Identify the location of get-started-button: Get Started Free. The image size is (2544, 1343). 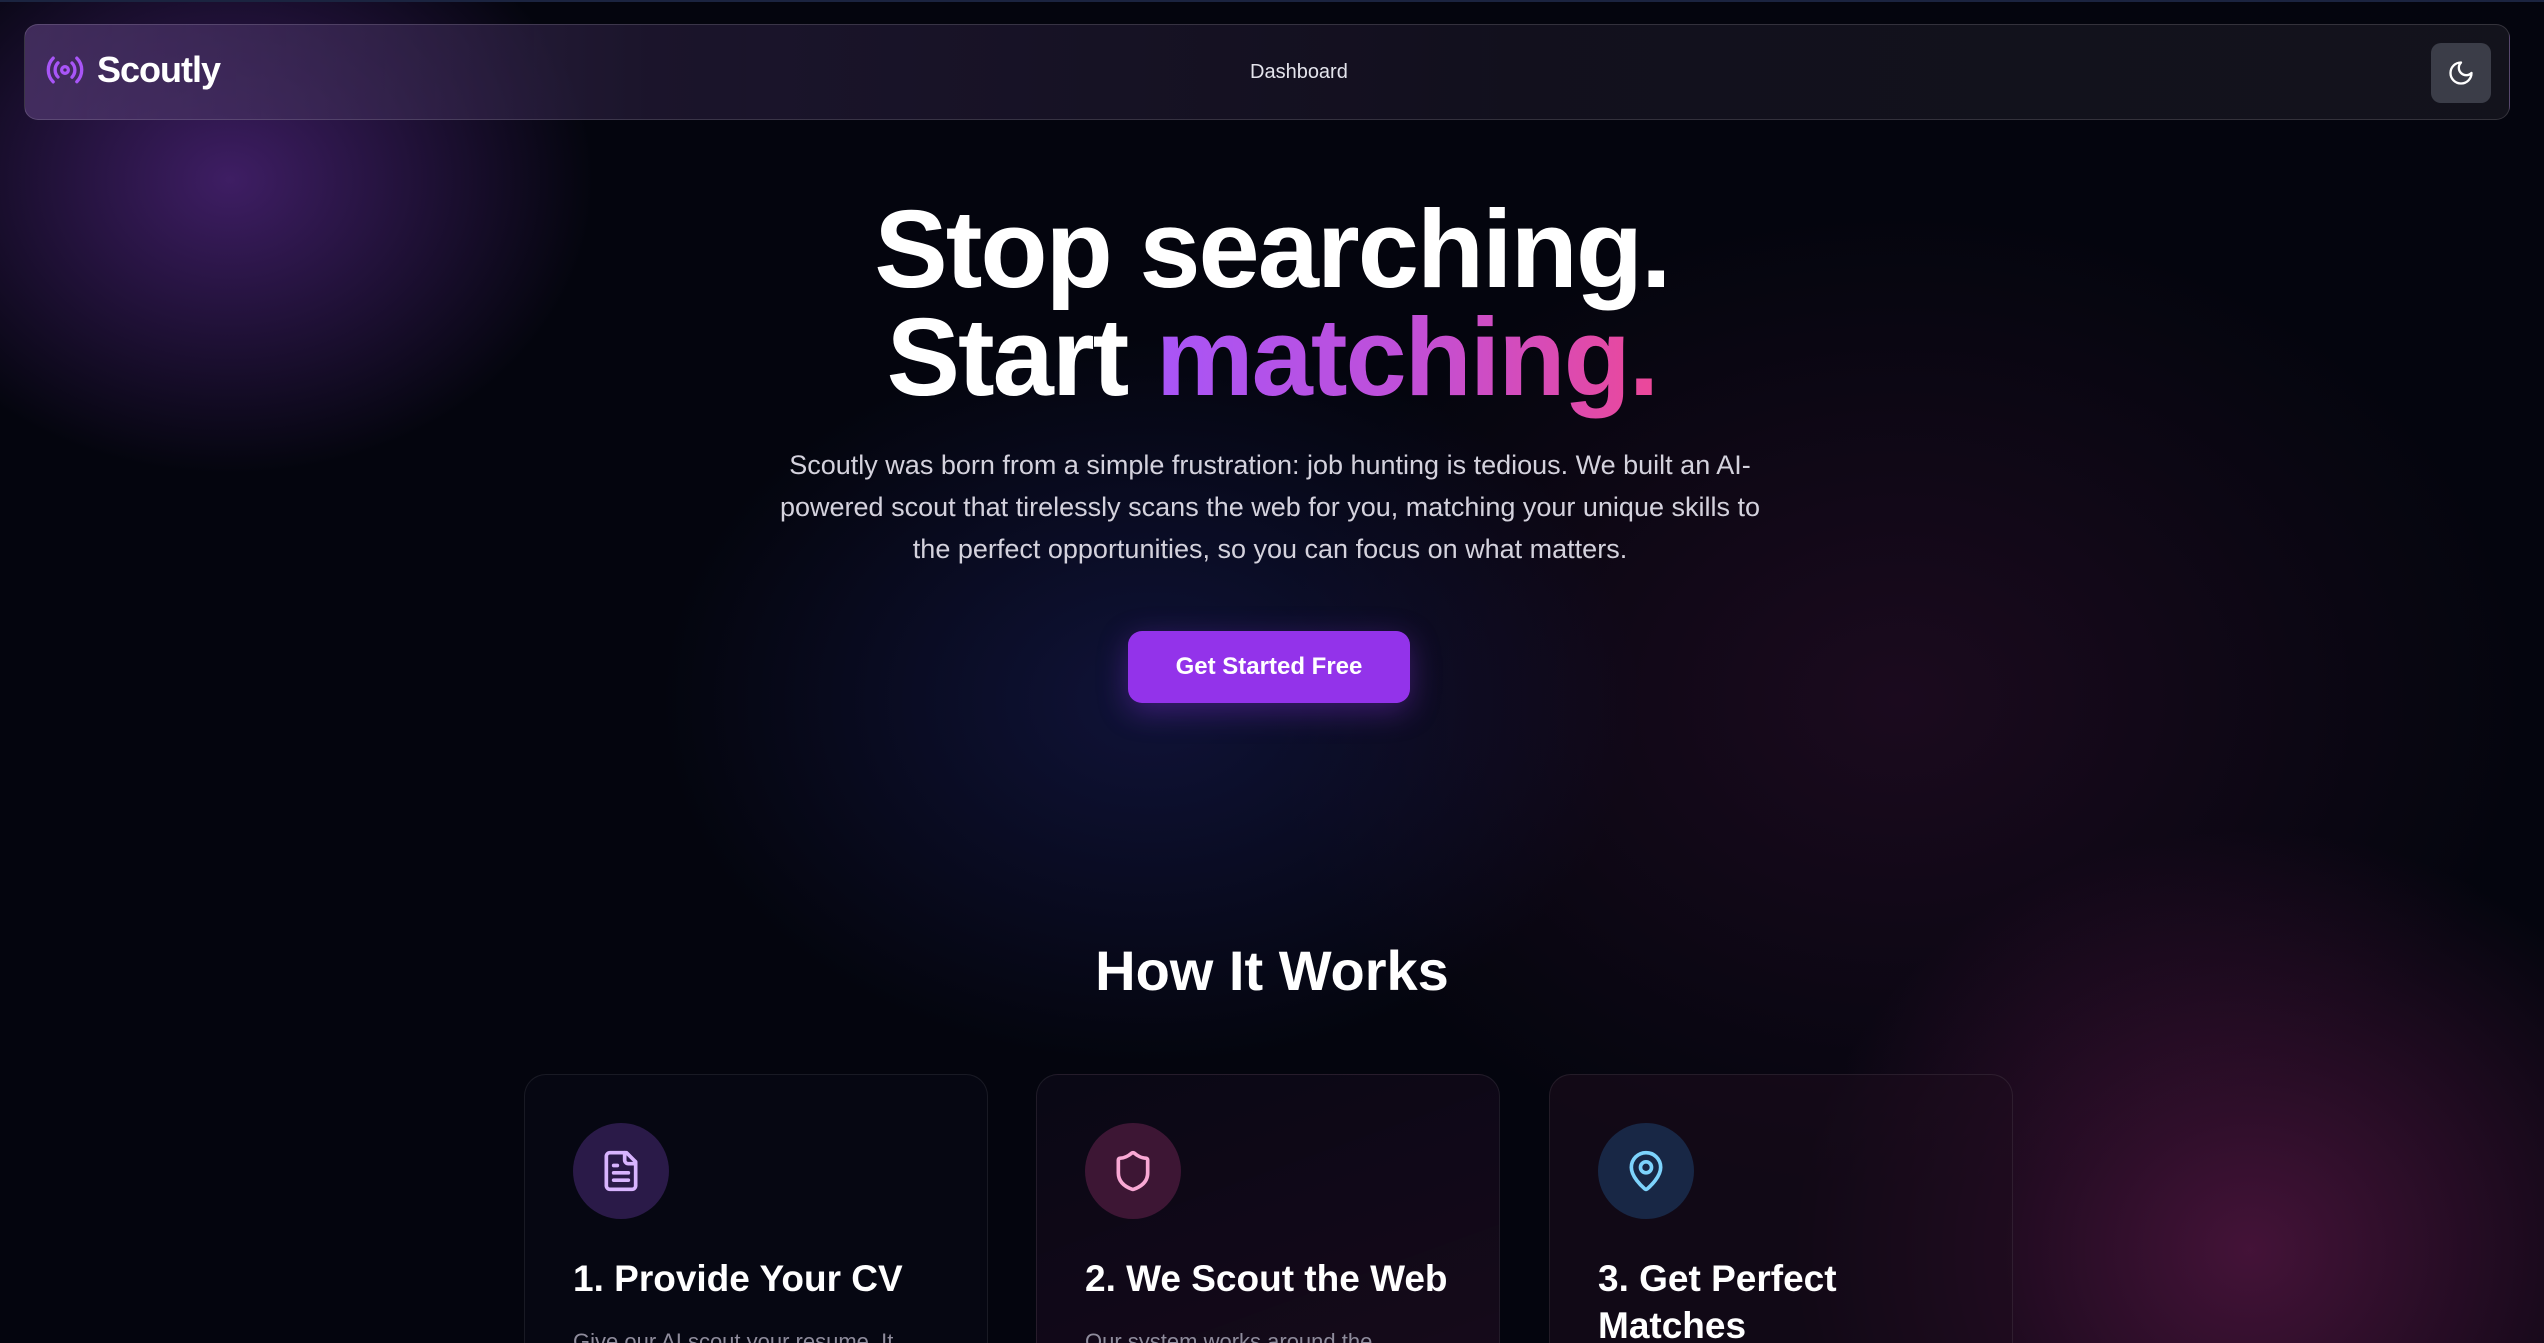
(1269, 667).